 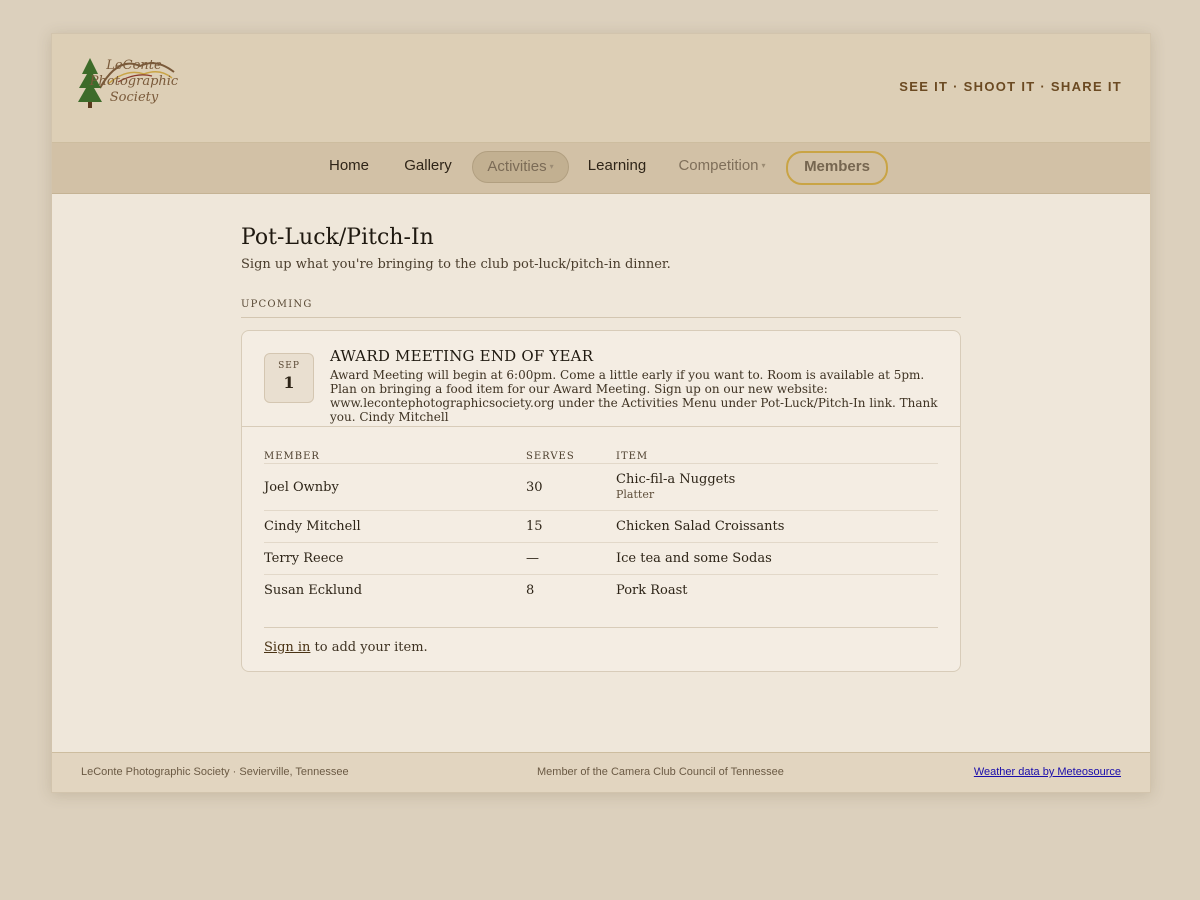 I want to click on site-tagline: SEE IT · SHOOT IT · SHARE IT, so click(x=1010, y=86).